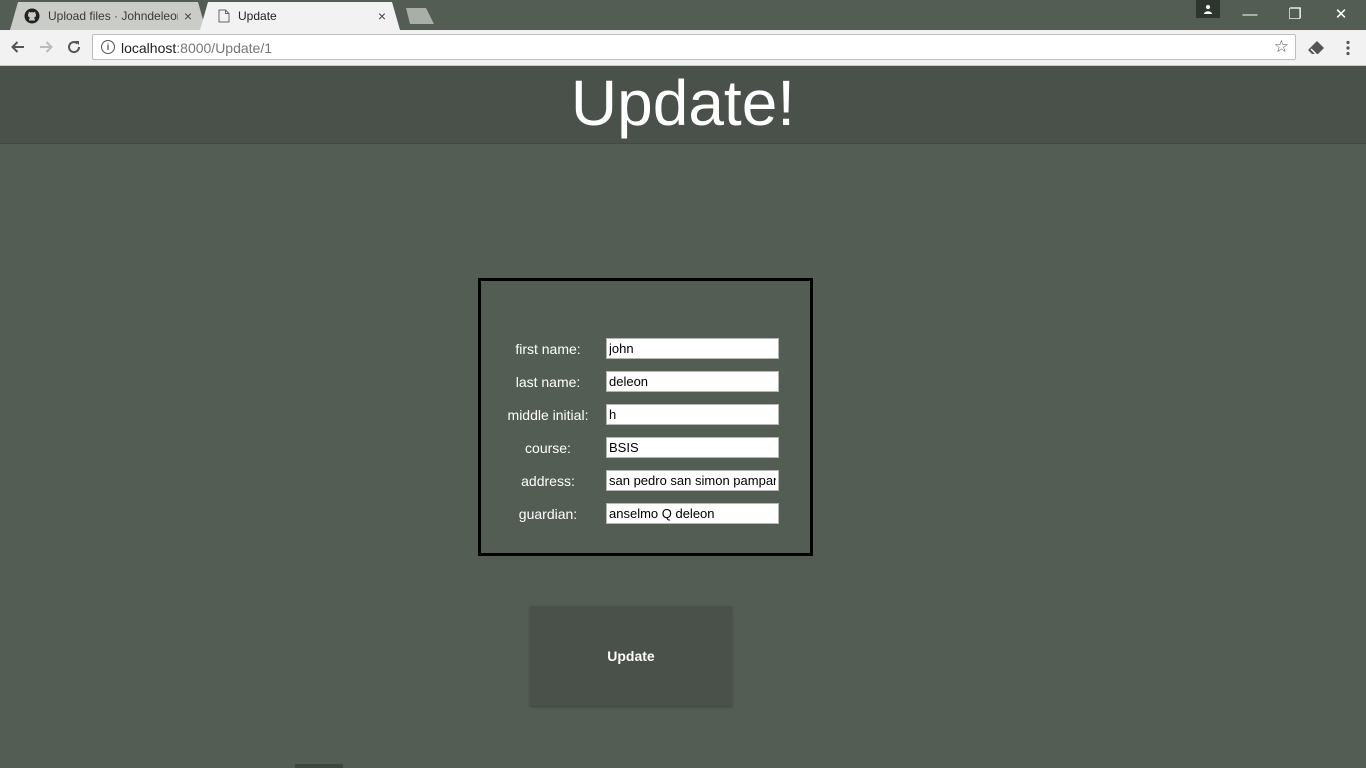 The image size is (1366, 768). I want to click on first-name-field, so click(692, 348).